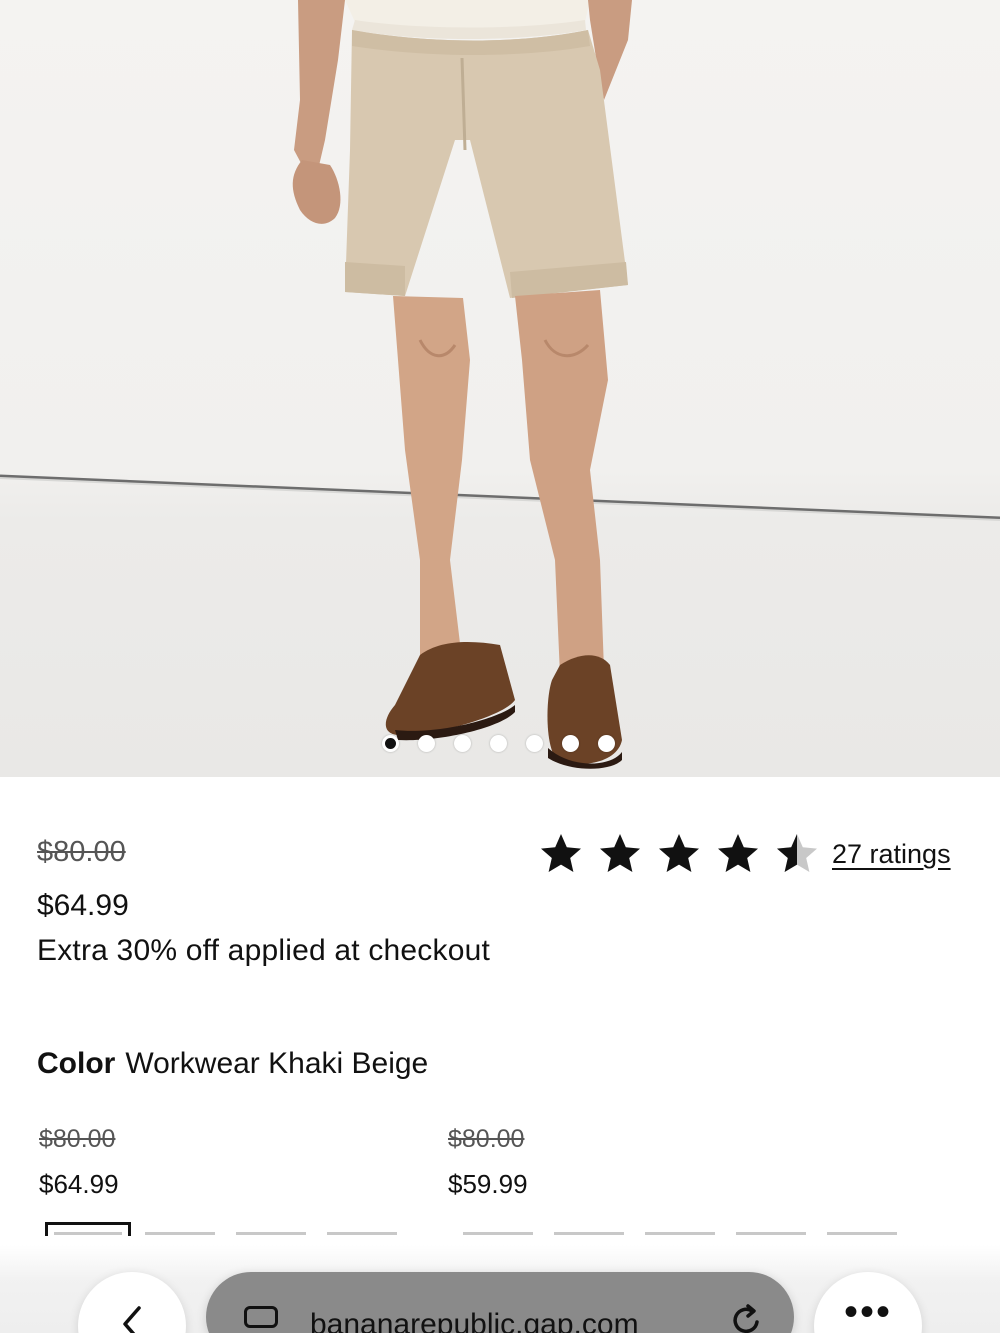 This screenshot has height=1333, width=1000. What do you see at coordinates (500, 1230) in the screenshot?
I see `color-swatches` at bounding box center [500, 1230].